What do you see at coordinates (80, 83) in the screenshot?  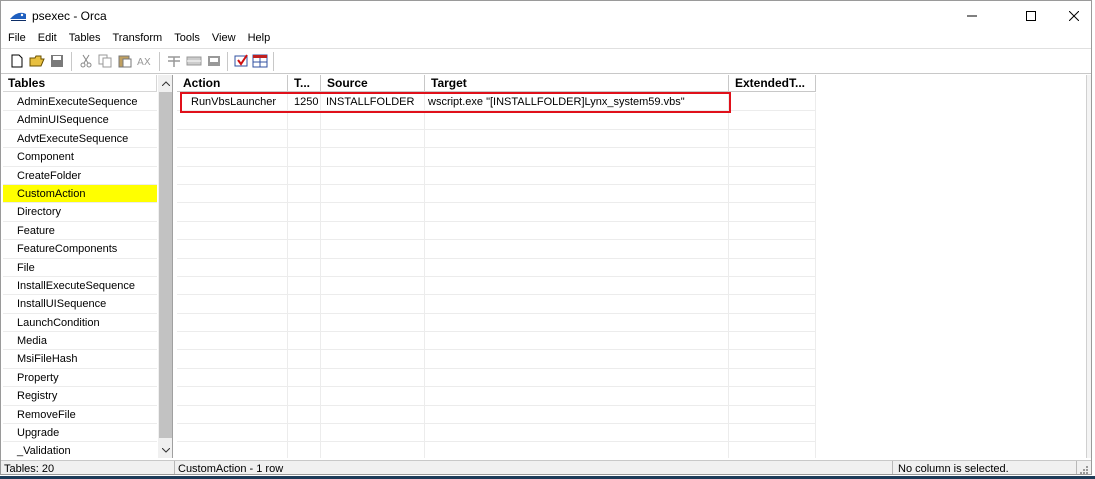 I see `tables-header: Tables` at bounding box center [80, 83].